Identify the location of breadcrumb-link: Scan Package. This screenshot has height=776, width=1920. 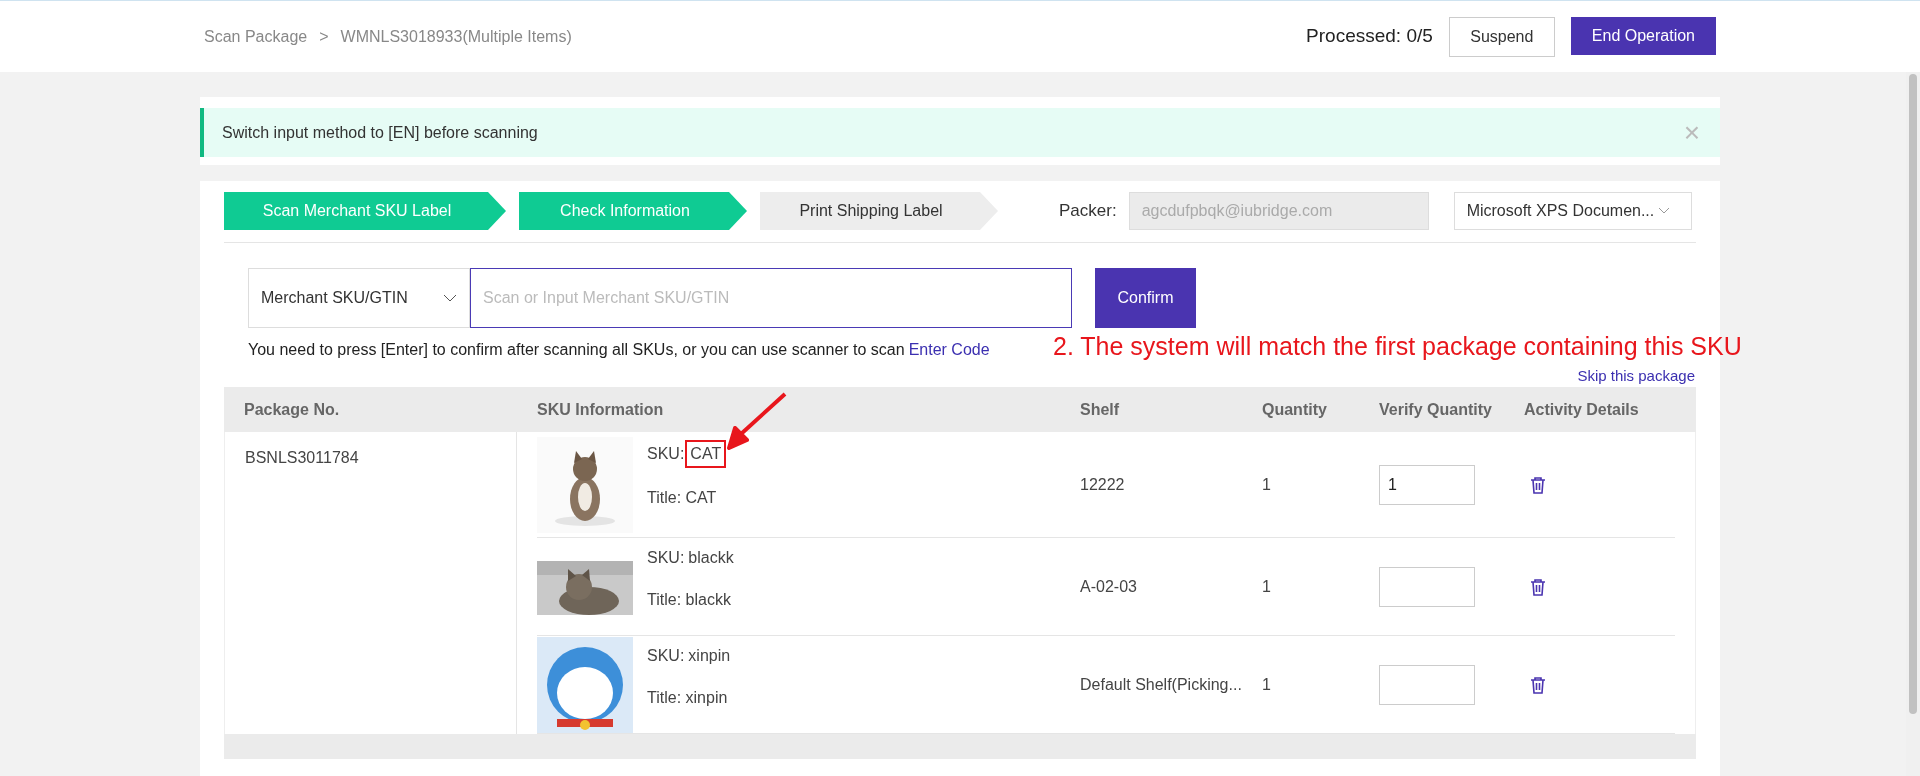
(256, 36).